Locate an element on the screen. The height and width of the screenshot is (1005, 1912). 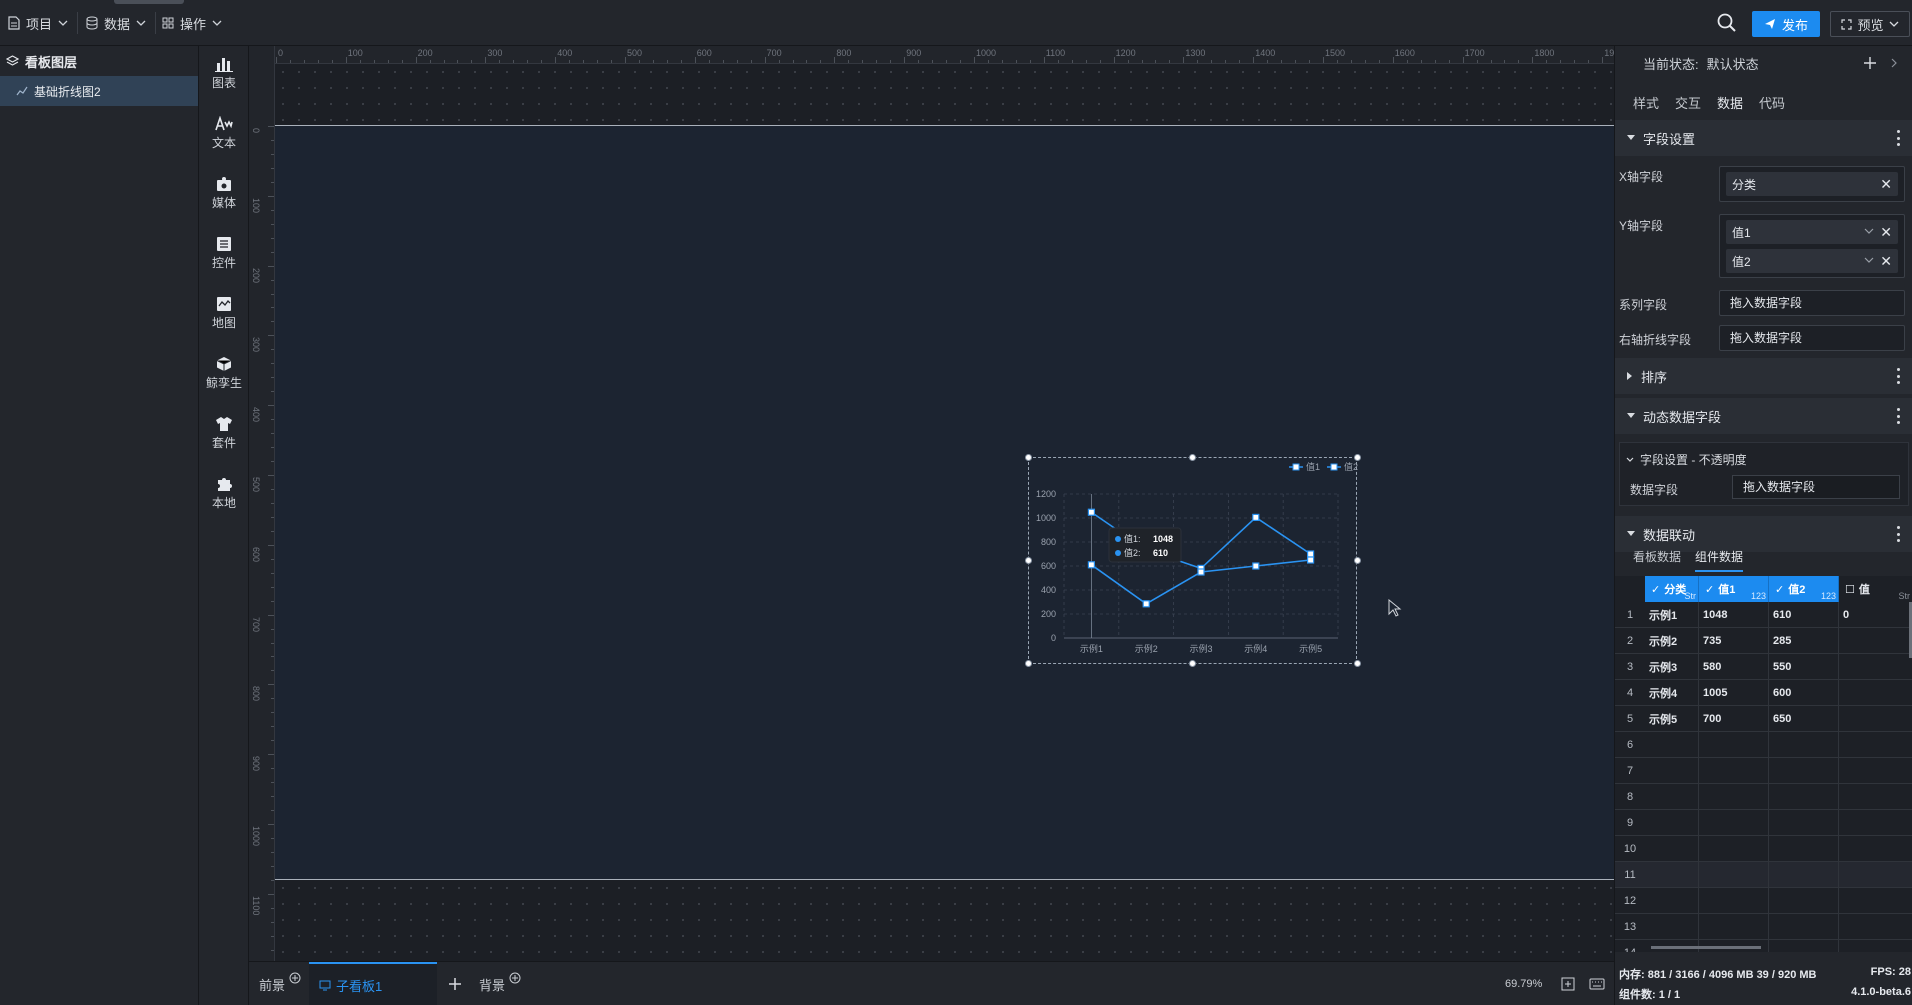
column-header: ✓ 值1 123 is located at coordinates (1734, 589).